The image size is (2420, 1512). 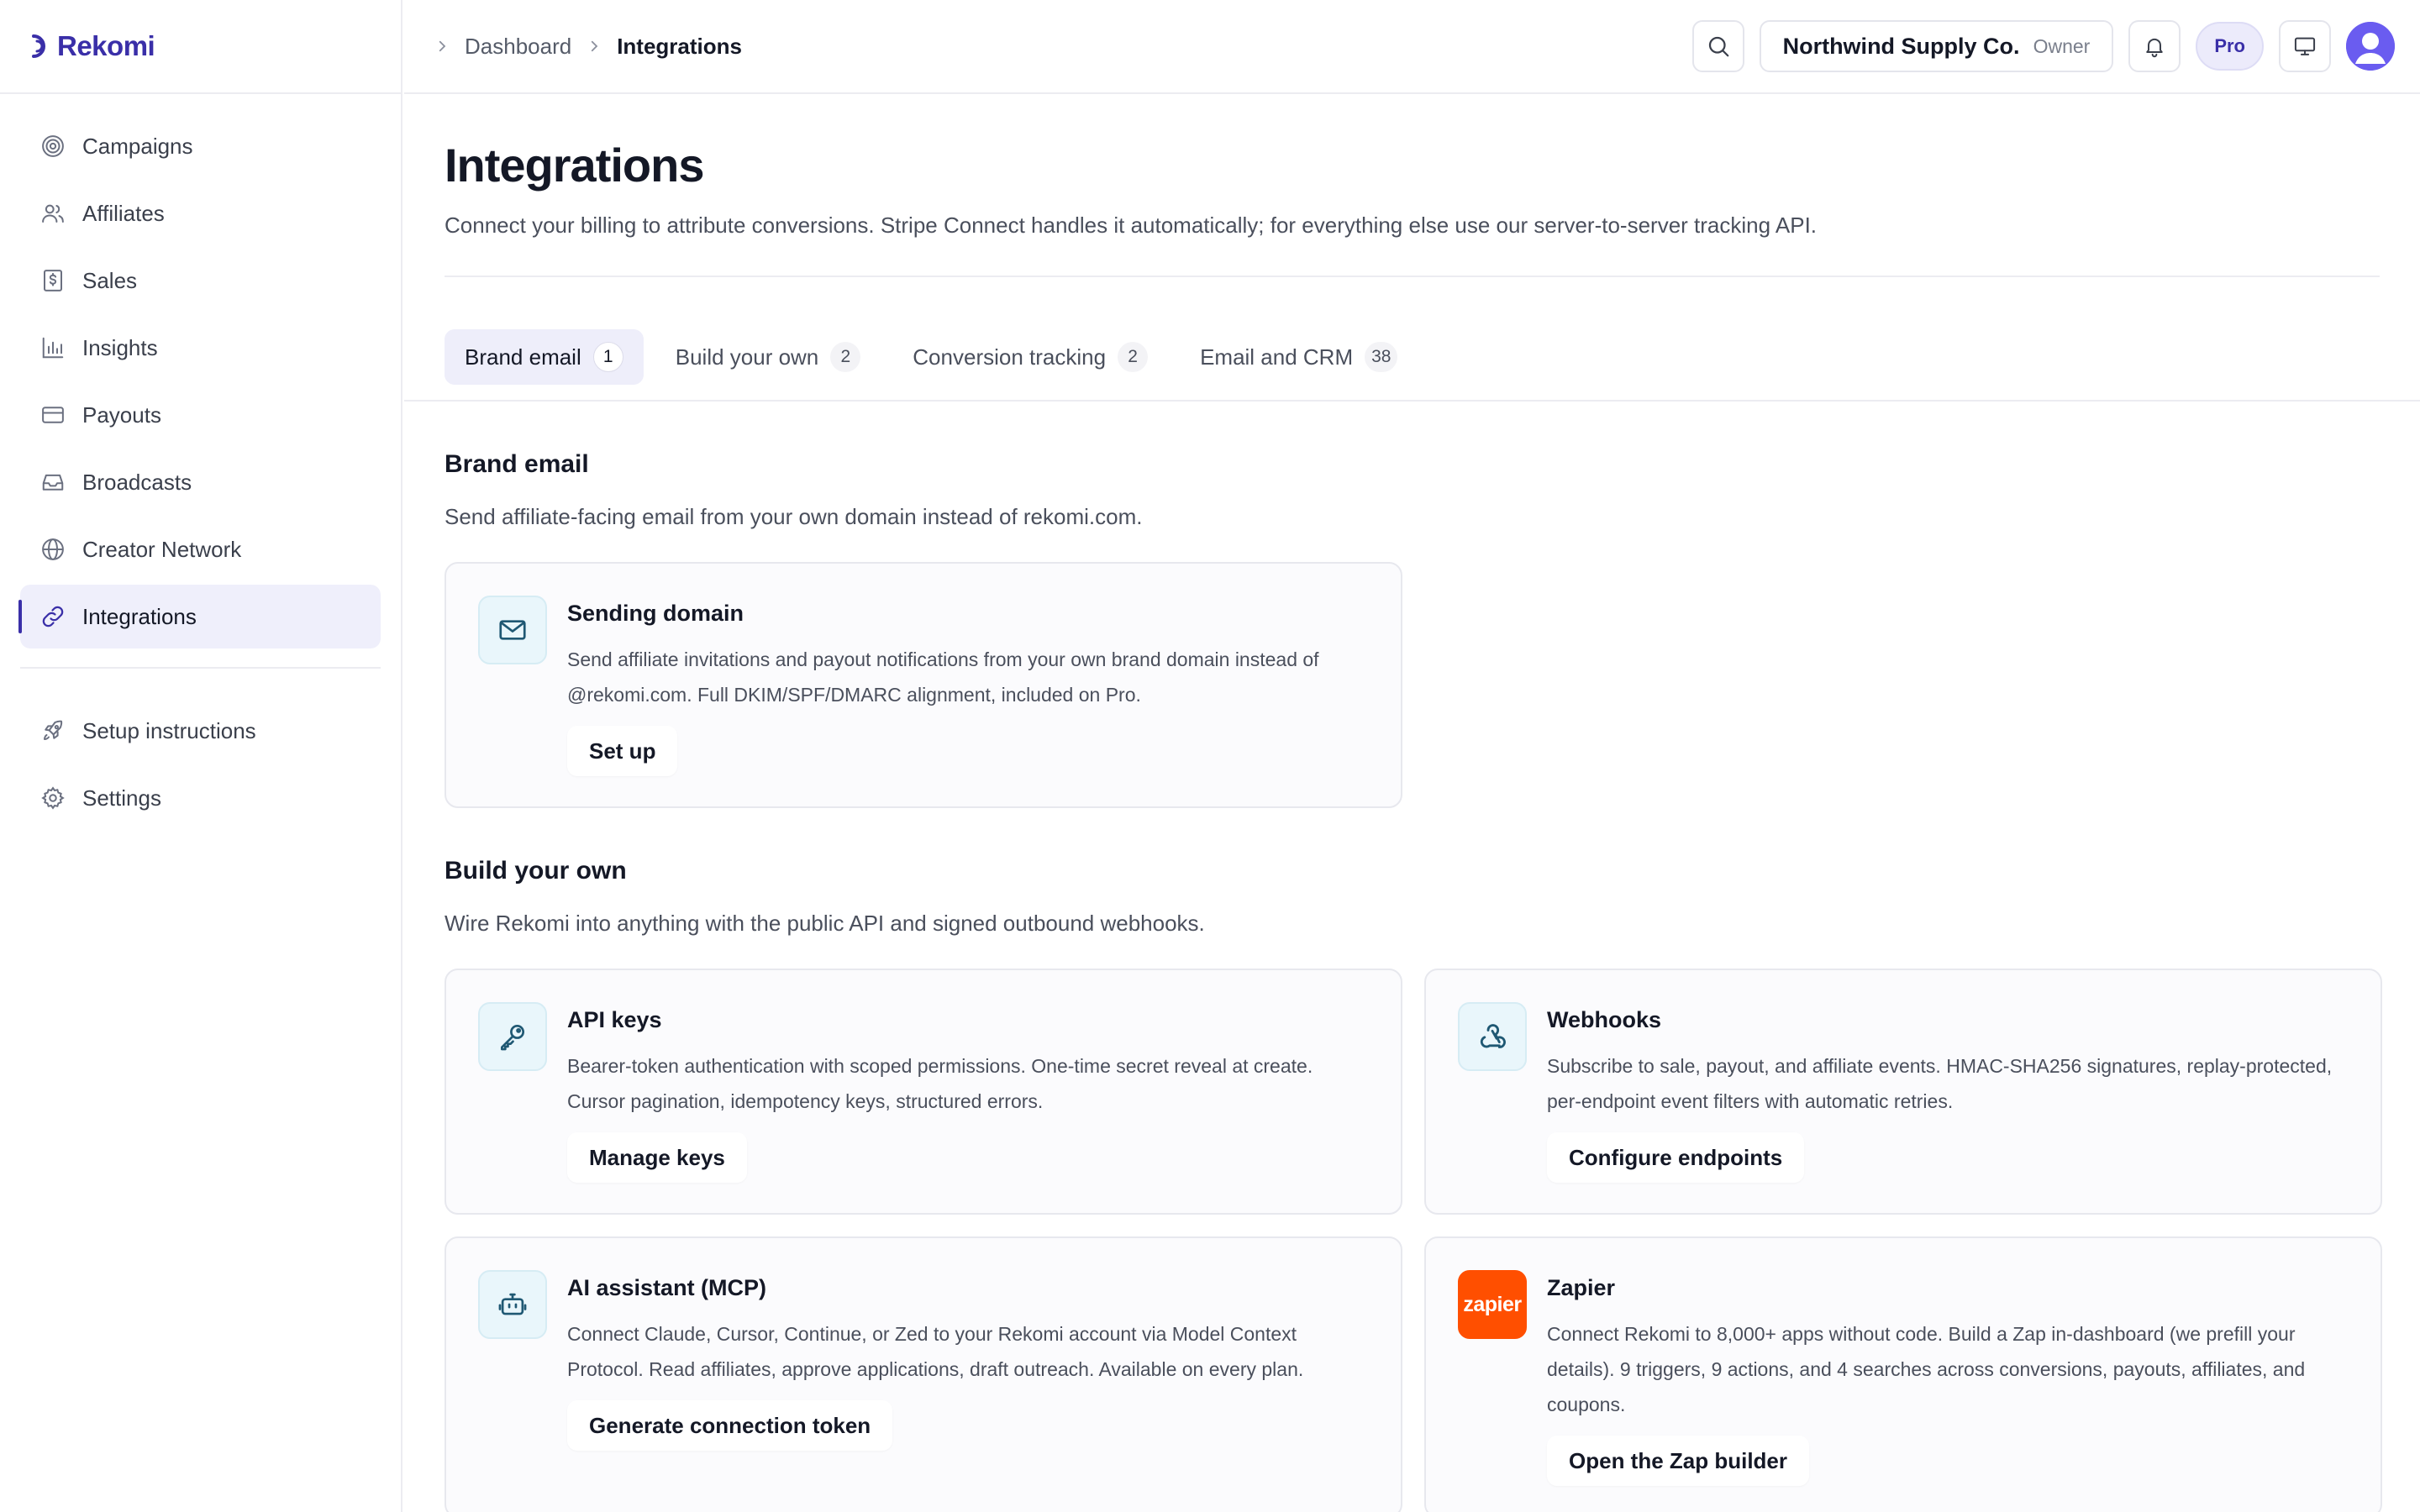 I want to click on tab-build-your-own: Build your own 2, so click(x=768, y=357).